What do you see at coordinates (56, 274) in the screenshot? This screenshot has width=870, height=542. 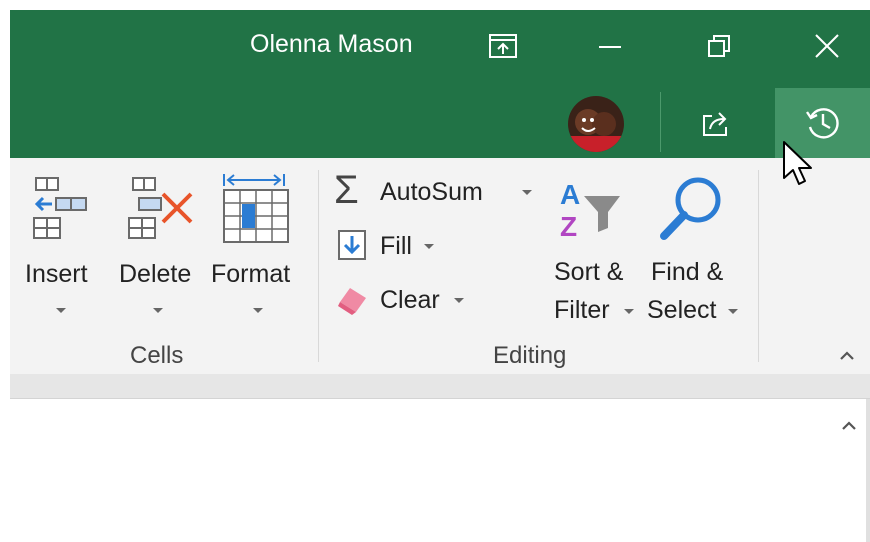 I see `insert-label: Insert` at bounding box center [56, 274].